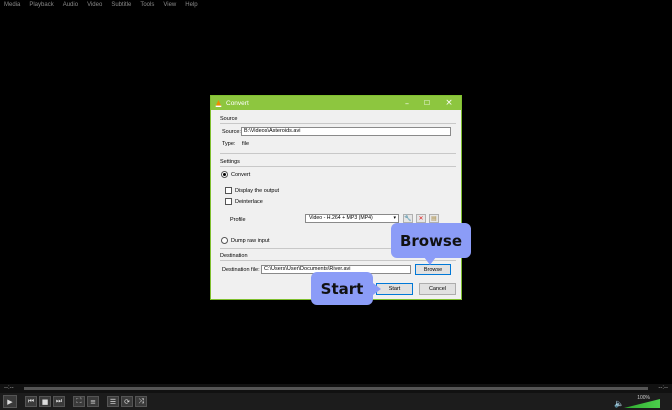 The height and width of the screenshot is (410, 672). I want to click on start-callout: Start, so click(346, 288).